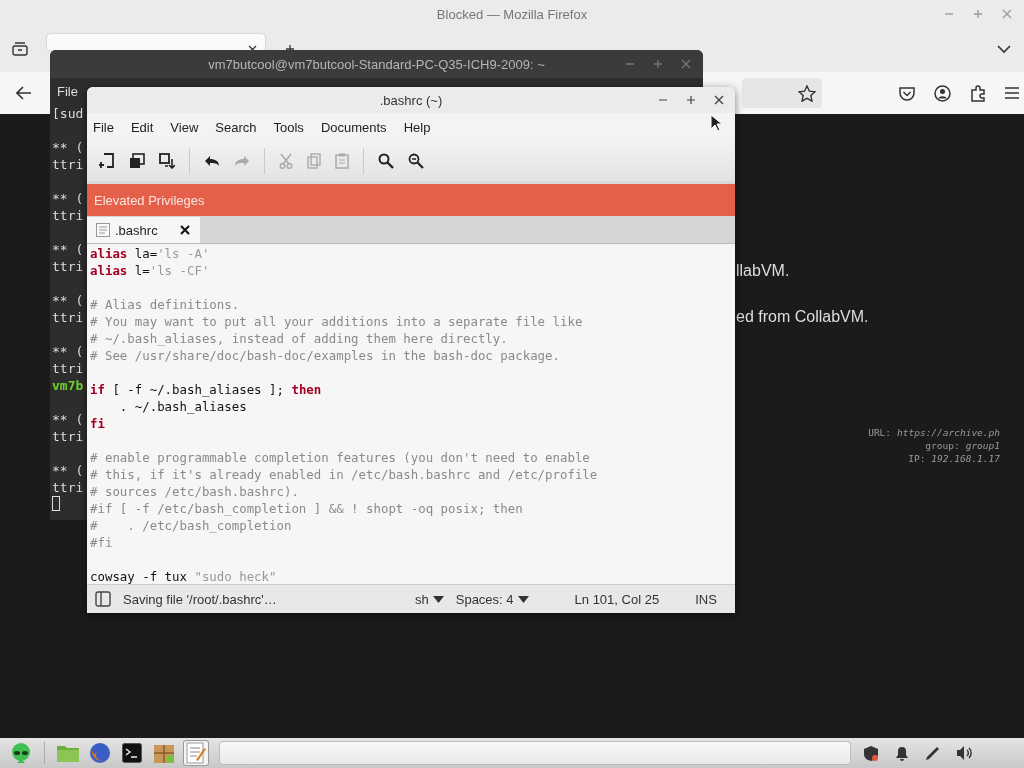 Image resolution: width=1024 pixels, height=768 pixels. What do you see at coordinates (706, 599) in the screenshot?
I see `insert-mode: INS` at bounding box center [706, 599].